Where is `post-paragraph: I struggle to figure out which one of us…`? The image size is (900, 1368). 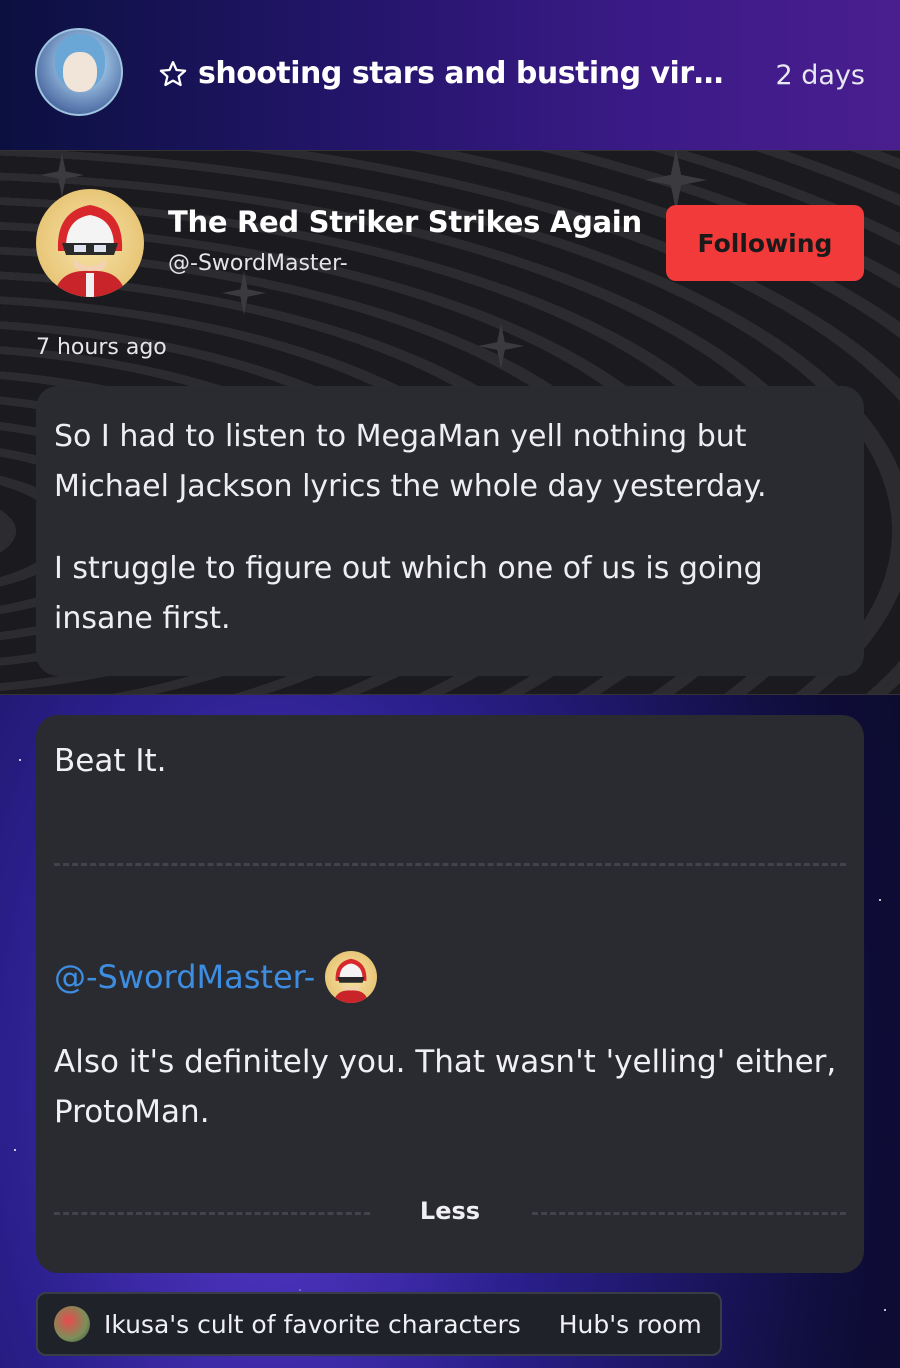 post-paragraph: I struggle to figure out which one of us… is located at coordinates (408, 593).